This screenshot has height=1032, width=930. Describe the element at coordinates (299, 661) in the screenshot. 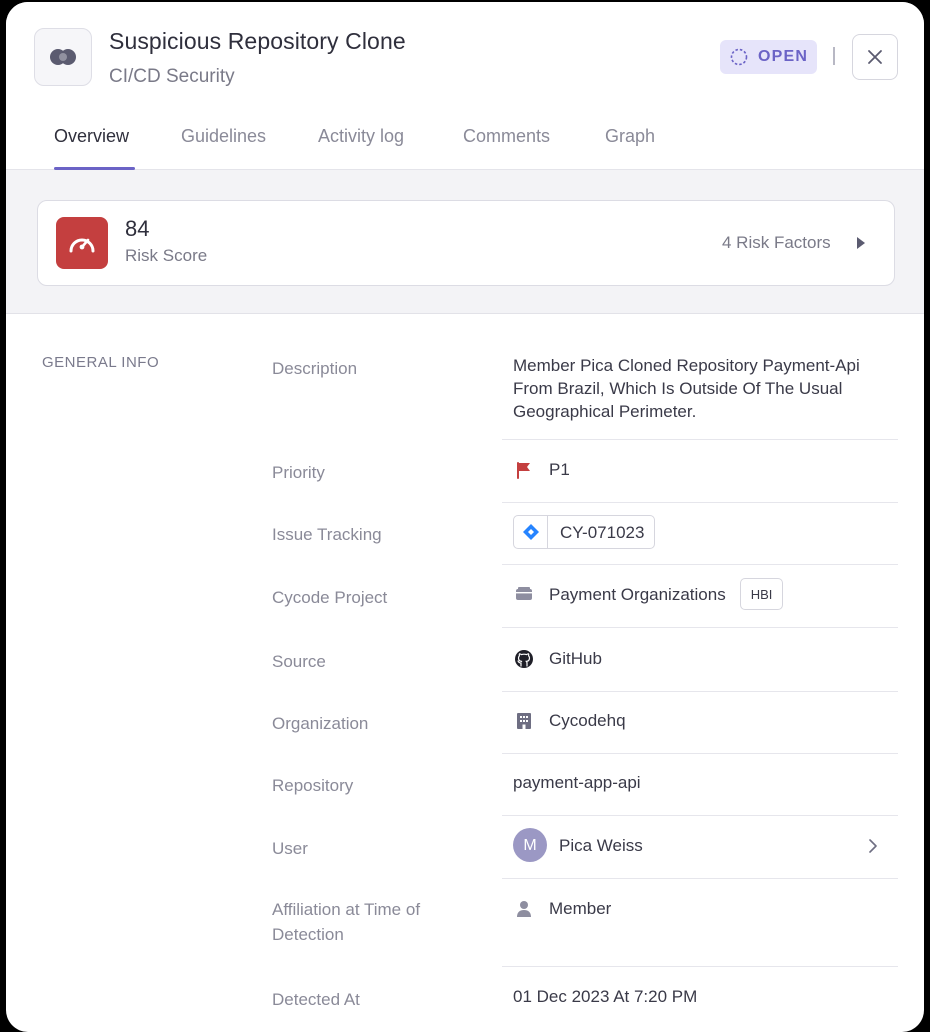

I see `info-label: Source` at that location.